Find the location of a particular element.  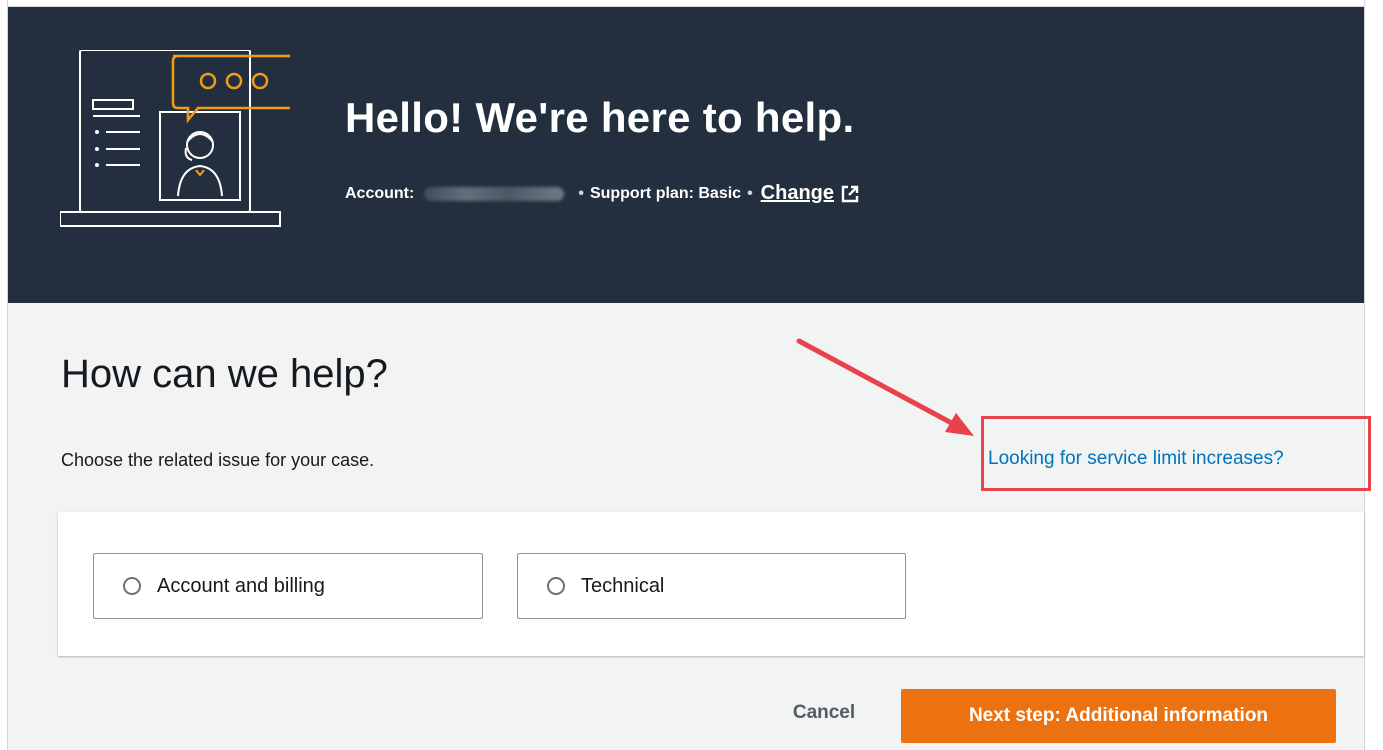

account-info-line: Account: • Support plan: Basic • Change is located at coordinates (602, 193).